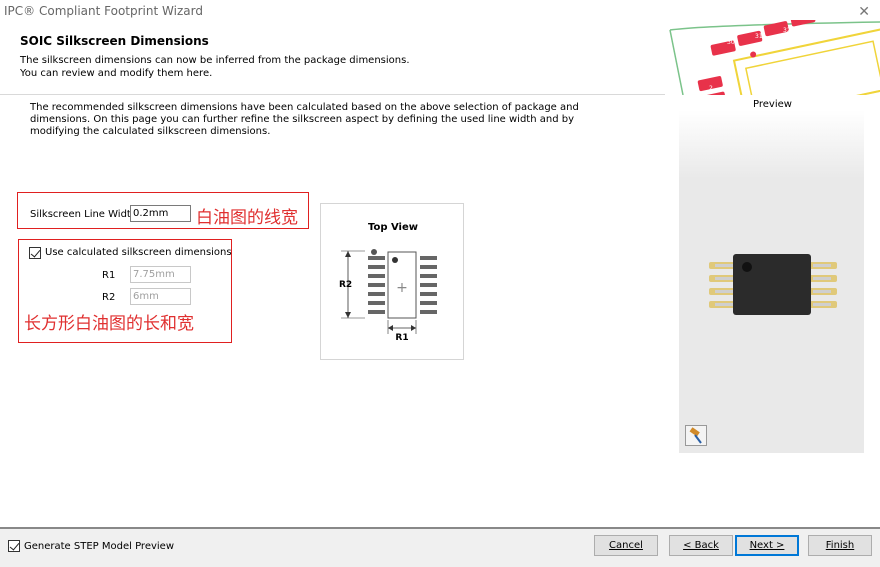 The image size is (880, 567). I want to click on preview-3d-view, so click(771, 281).